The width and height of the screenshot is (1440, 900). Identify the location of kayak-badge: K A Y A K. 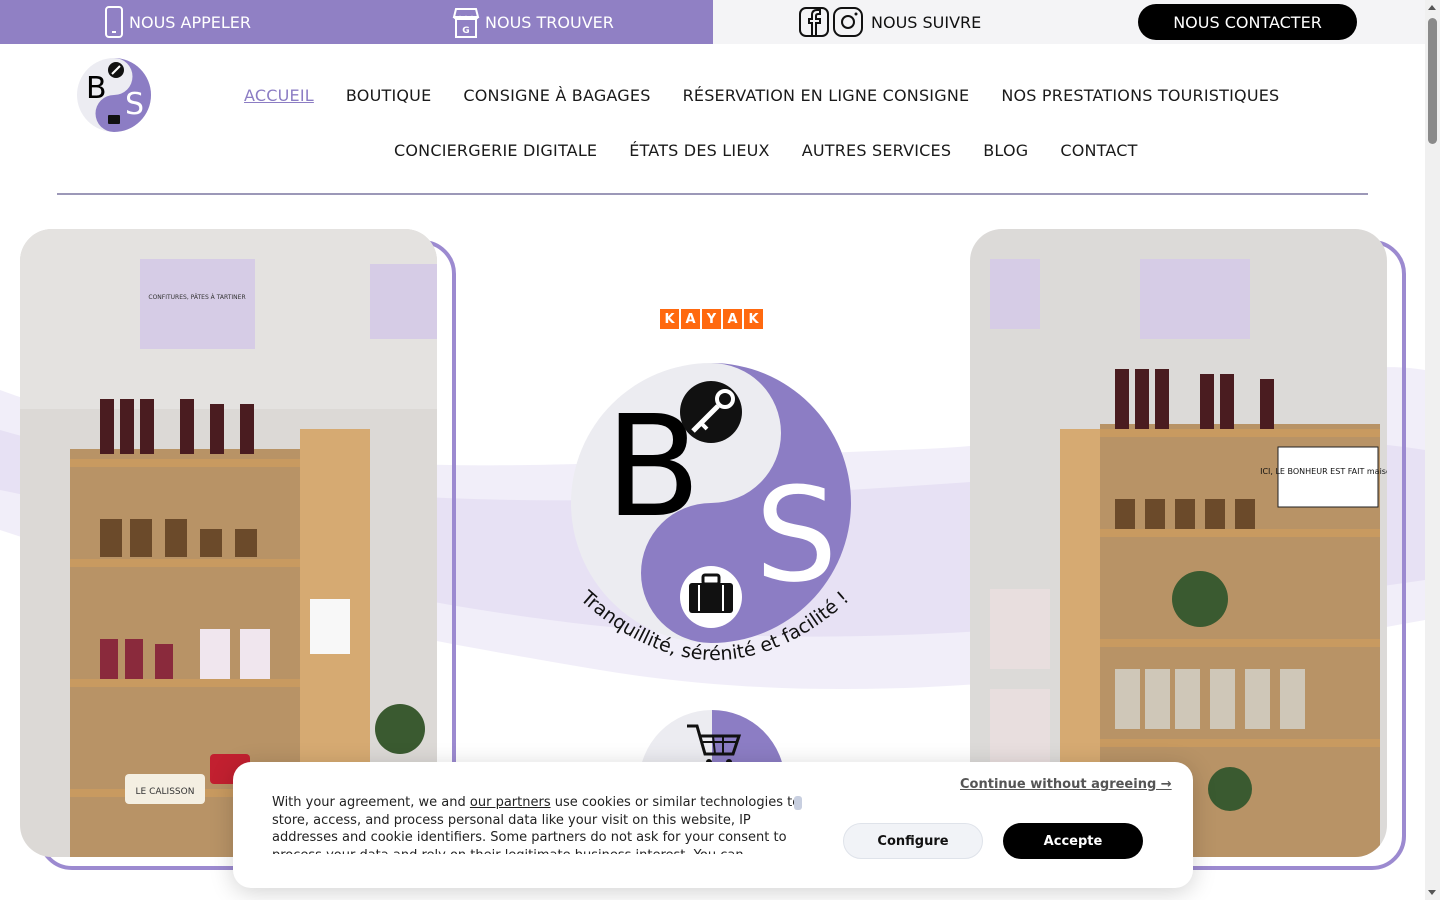
(711, 319).